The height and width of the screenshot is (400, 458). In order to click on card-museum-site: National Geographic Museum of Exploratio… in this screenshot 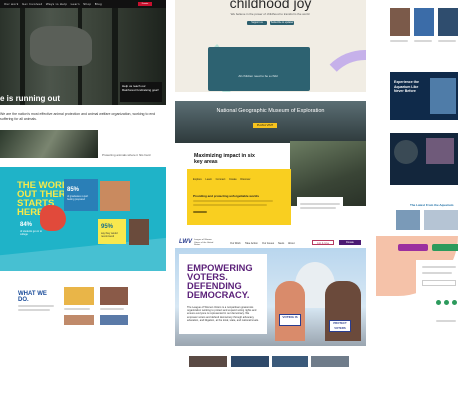, I will do `click(270, 165)`.